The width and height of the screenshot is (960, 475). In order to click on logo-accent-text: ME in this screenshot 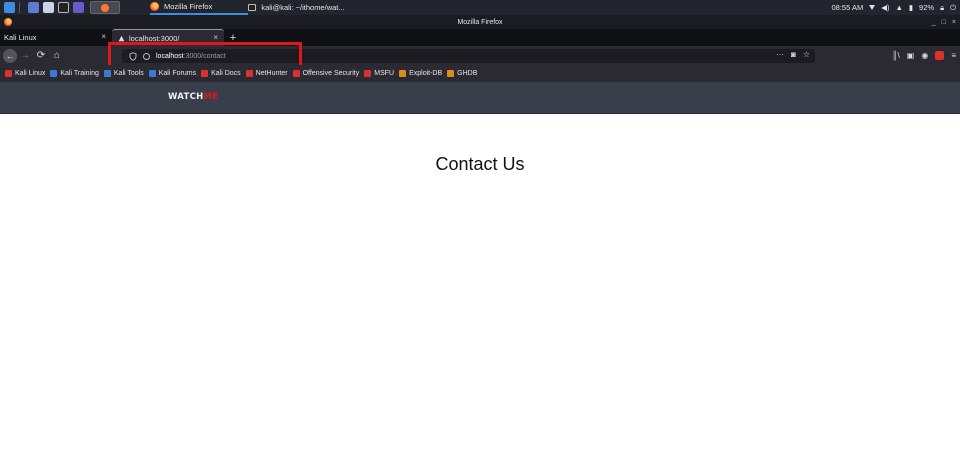, I will do `click(211, 97)`.